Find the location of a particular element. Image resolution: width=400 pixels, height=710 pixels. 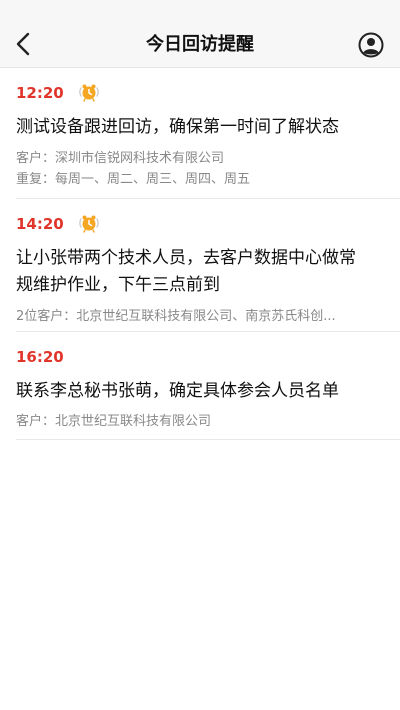

reminder-customer: 客户：北京世纪互联科技有限公司 is located at coordinates (114, 421).